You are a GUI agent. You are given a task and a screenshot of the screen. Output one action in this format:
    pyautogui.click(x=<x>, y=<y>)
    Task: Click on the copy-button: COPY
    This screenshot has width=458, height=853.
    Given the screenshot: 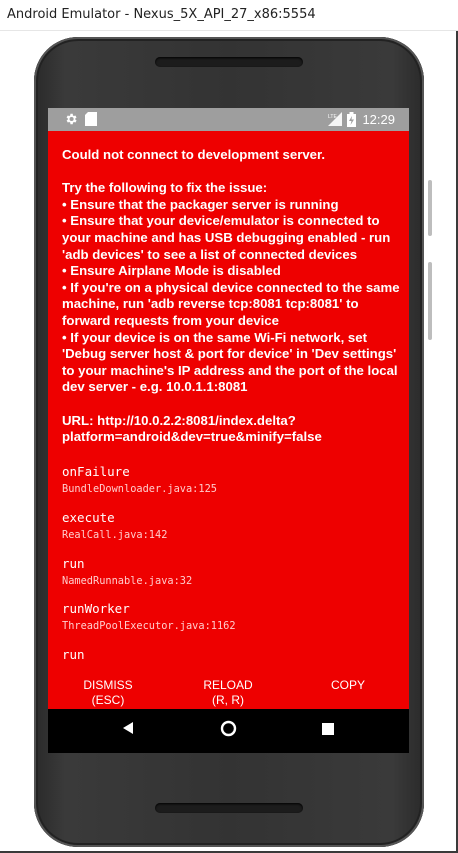 What is the action you would take?
    pyautogui.click(x=348, y=685)
    